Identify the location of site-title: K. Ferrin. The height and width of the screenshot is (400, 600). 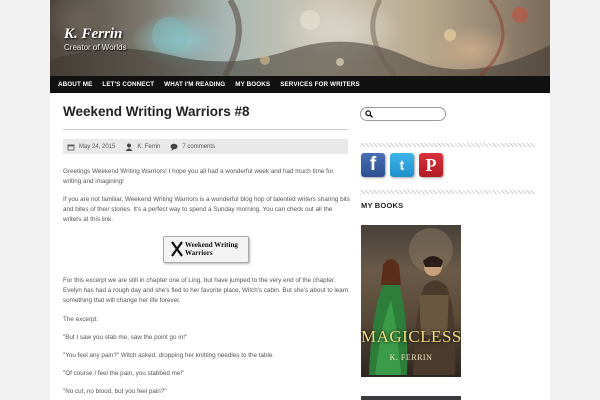
(93, 34).